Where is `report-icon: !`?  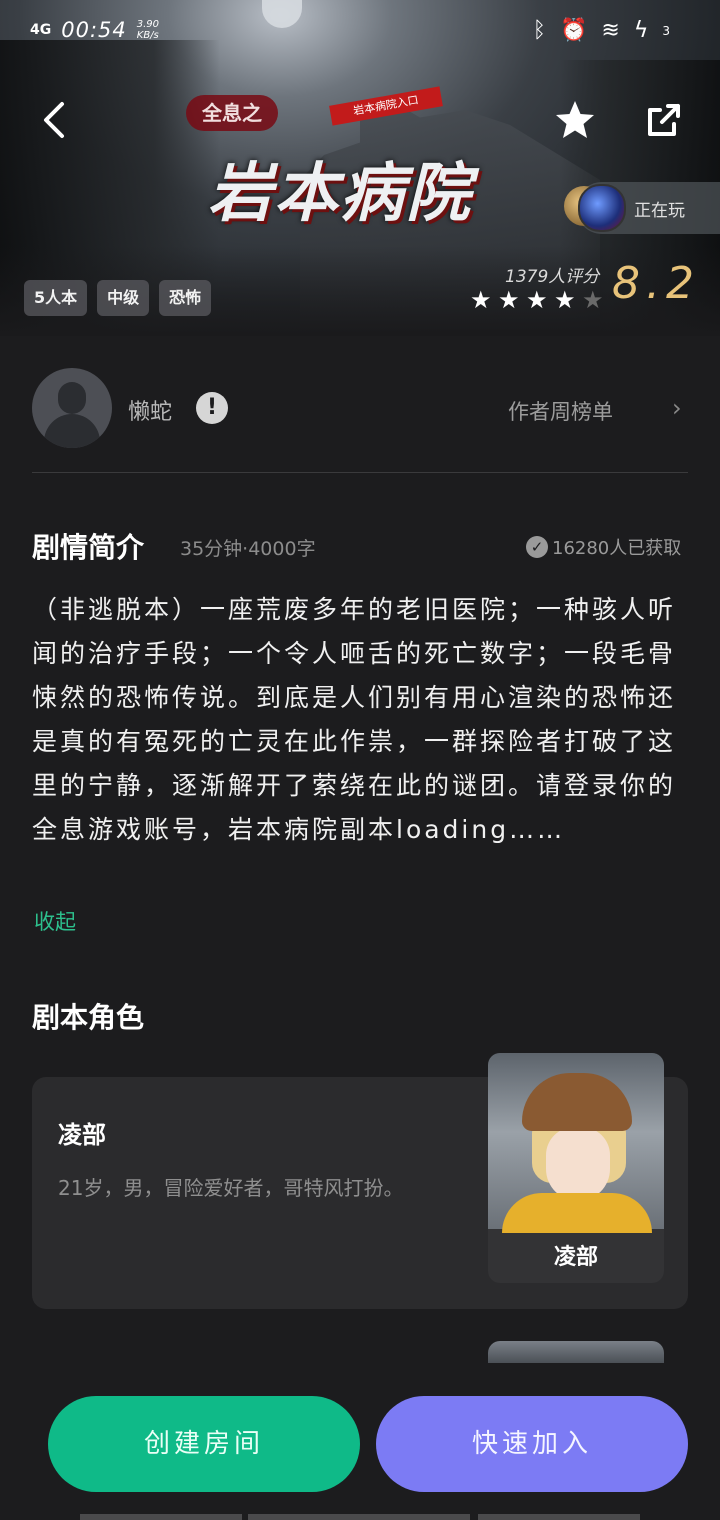 report-icon: ! is located at coordinates (212, 408).